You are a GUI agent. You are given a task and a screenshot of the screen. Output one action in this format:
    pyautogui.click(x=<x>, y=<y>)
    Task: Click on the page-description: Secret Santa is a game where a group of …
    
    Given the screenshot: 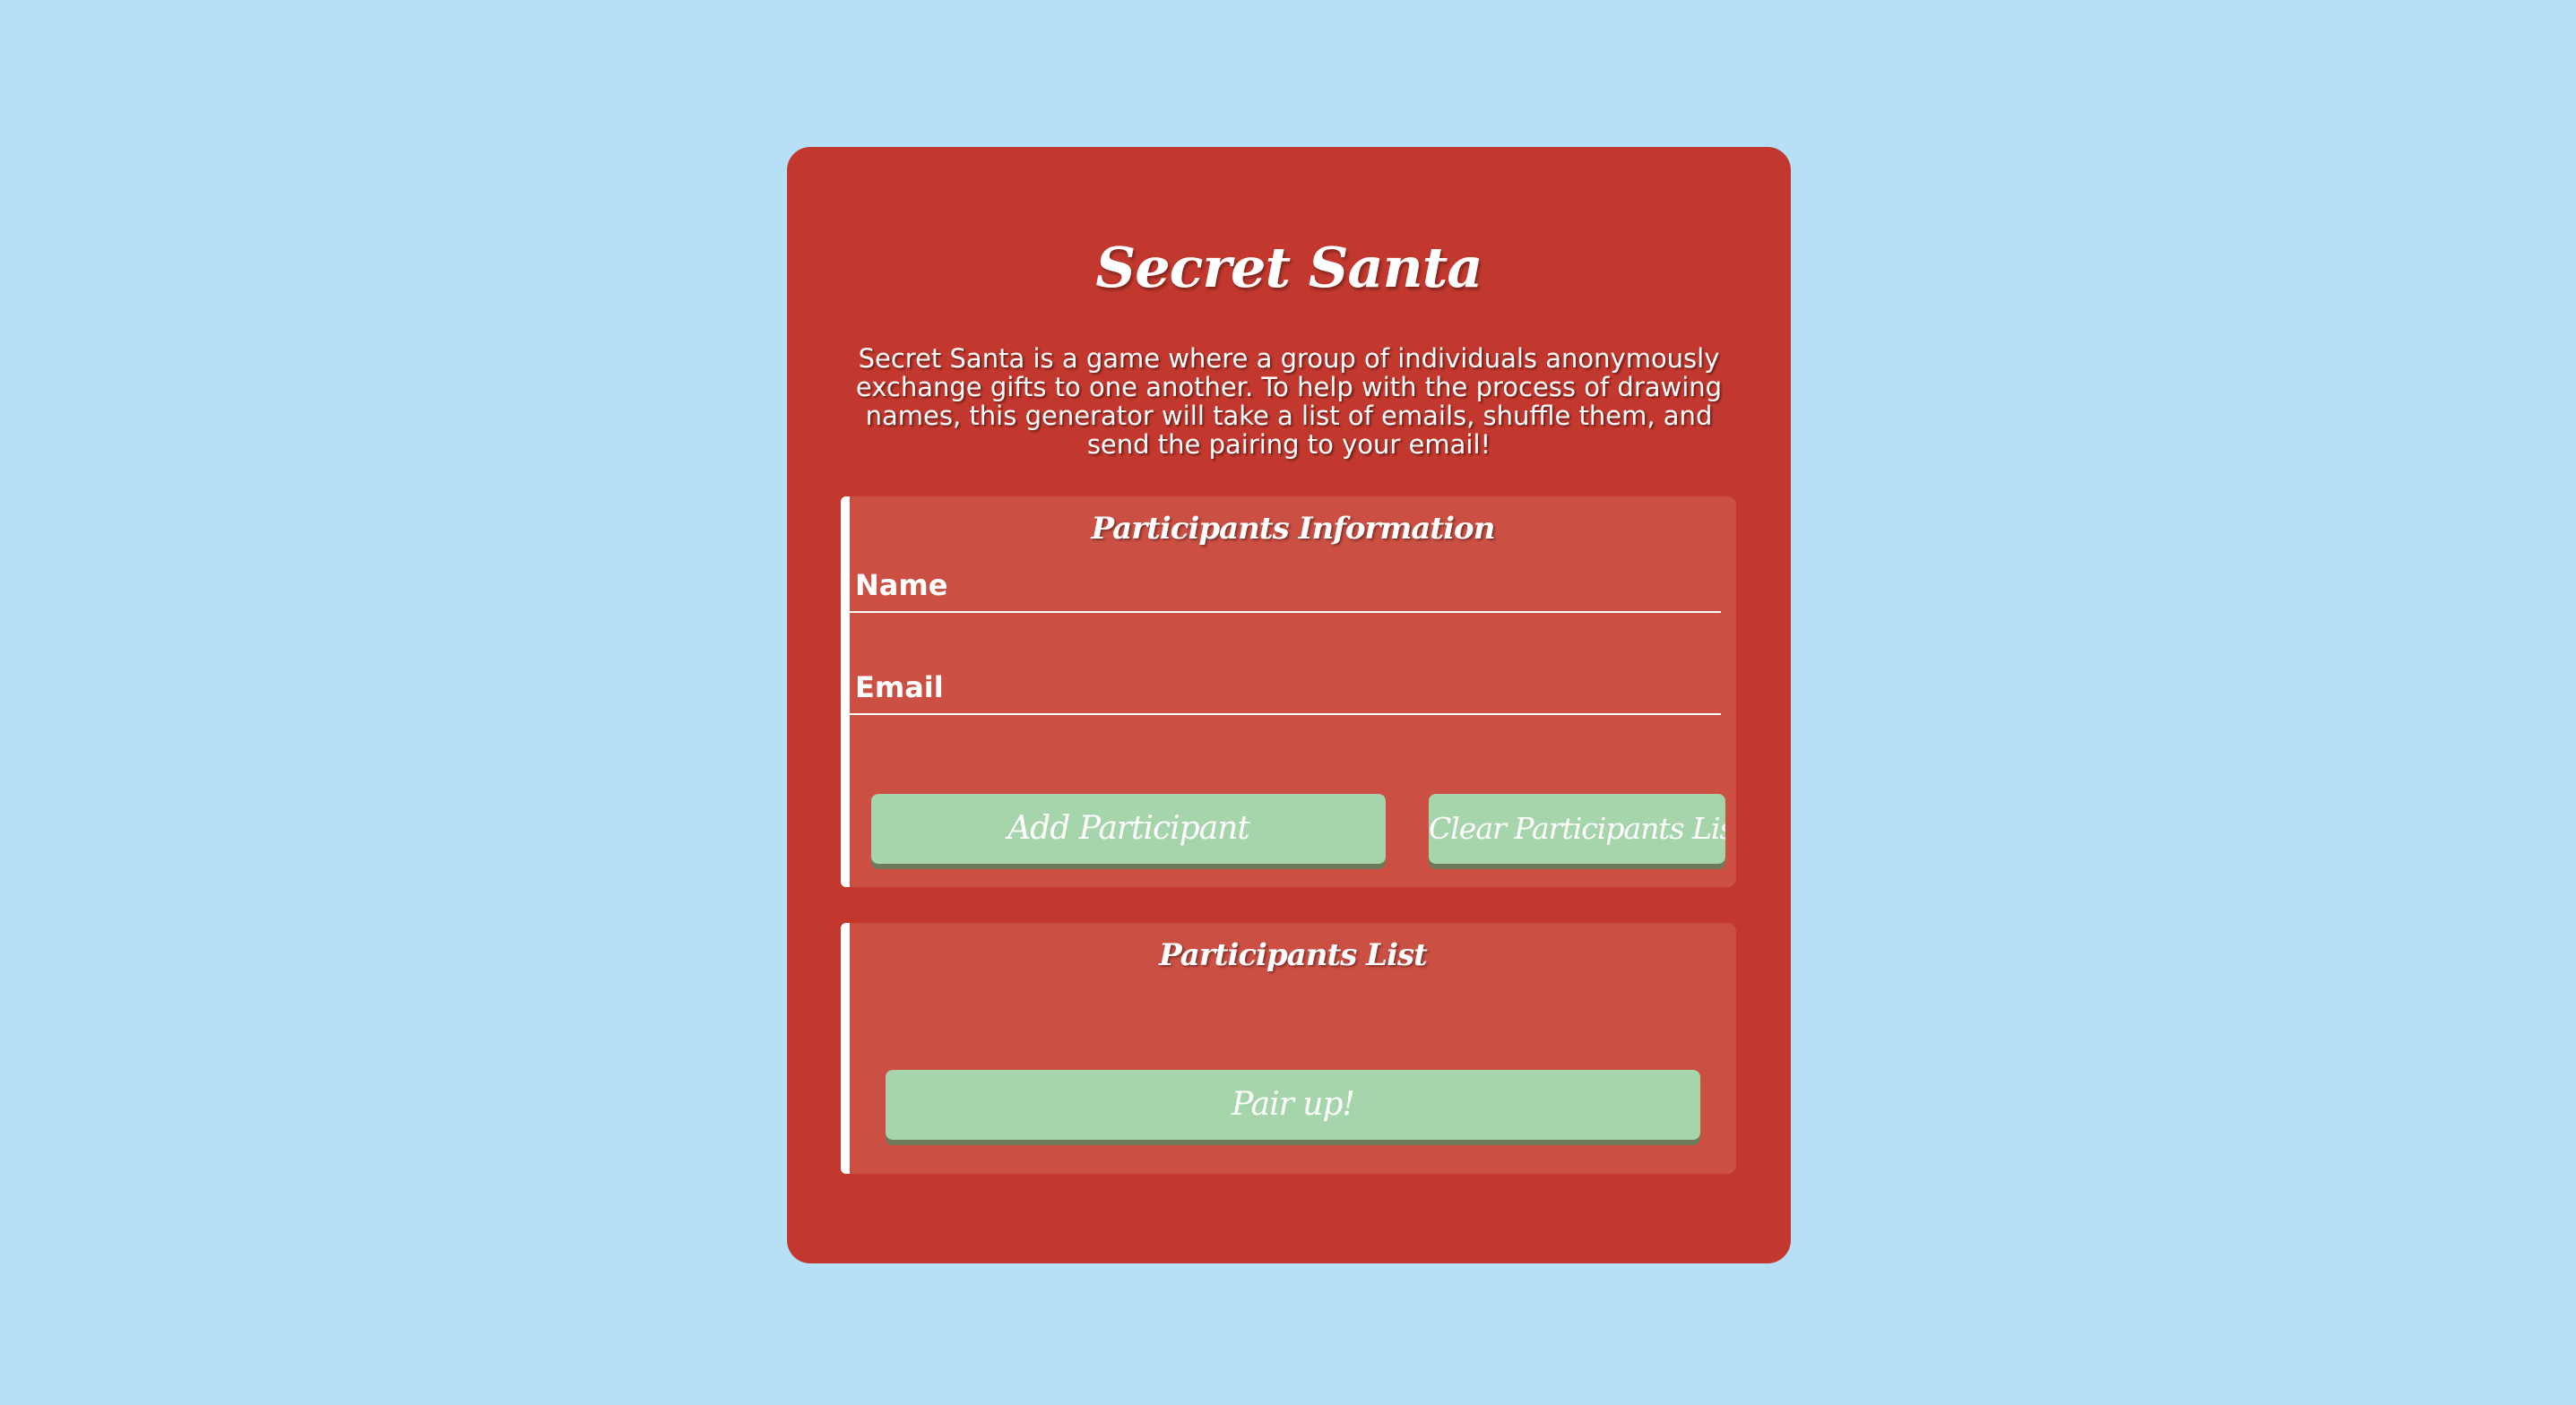 What is the action you would take?
    pyautogui.click(x=1289, y=401)
    